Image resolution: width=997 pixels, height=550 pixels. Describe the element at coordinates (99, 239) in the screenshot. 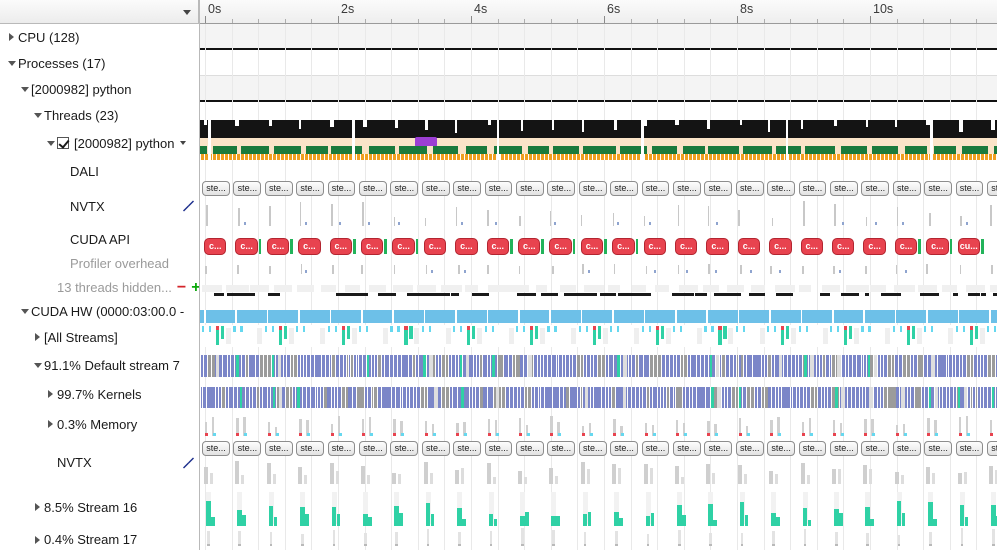

I see `tree-row-cuda-api: CUDA API` at that location.